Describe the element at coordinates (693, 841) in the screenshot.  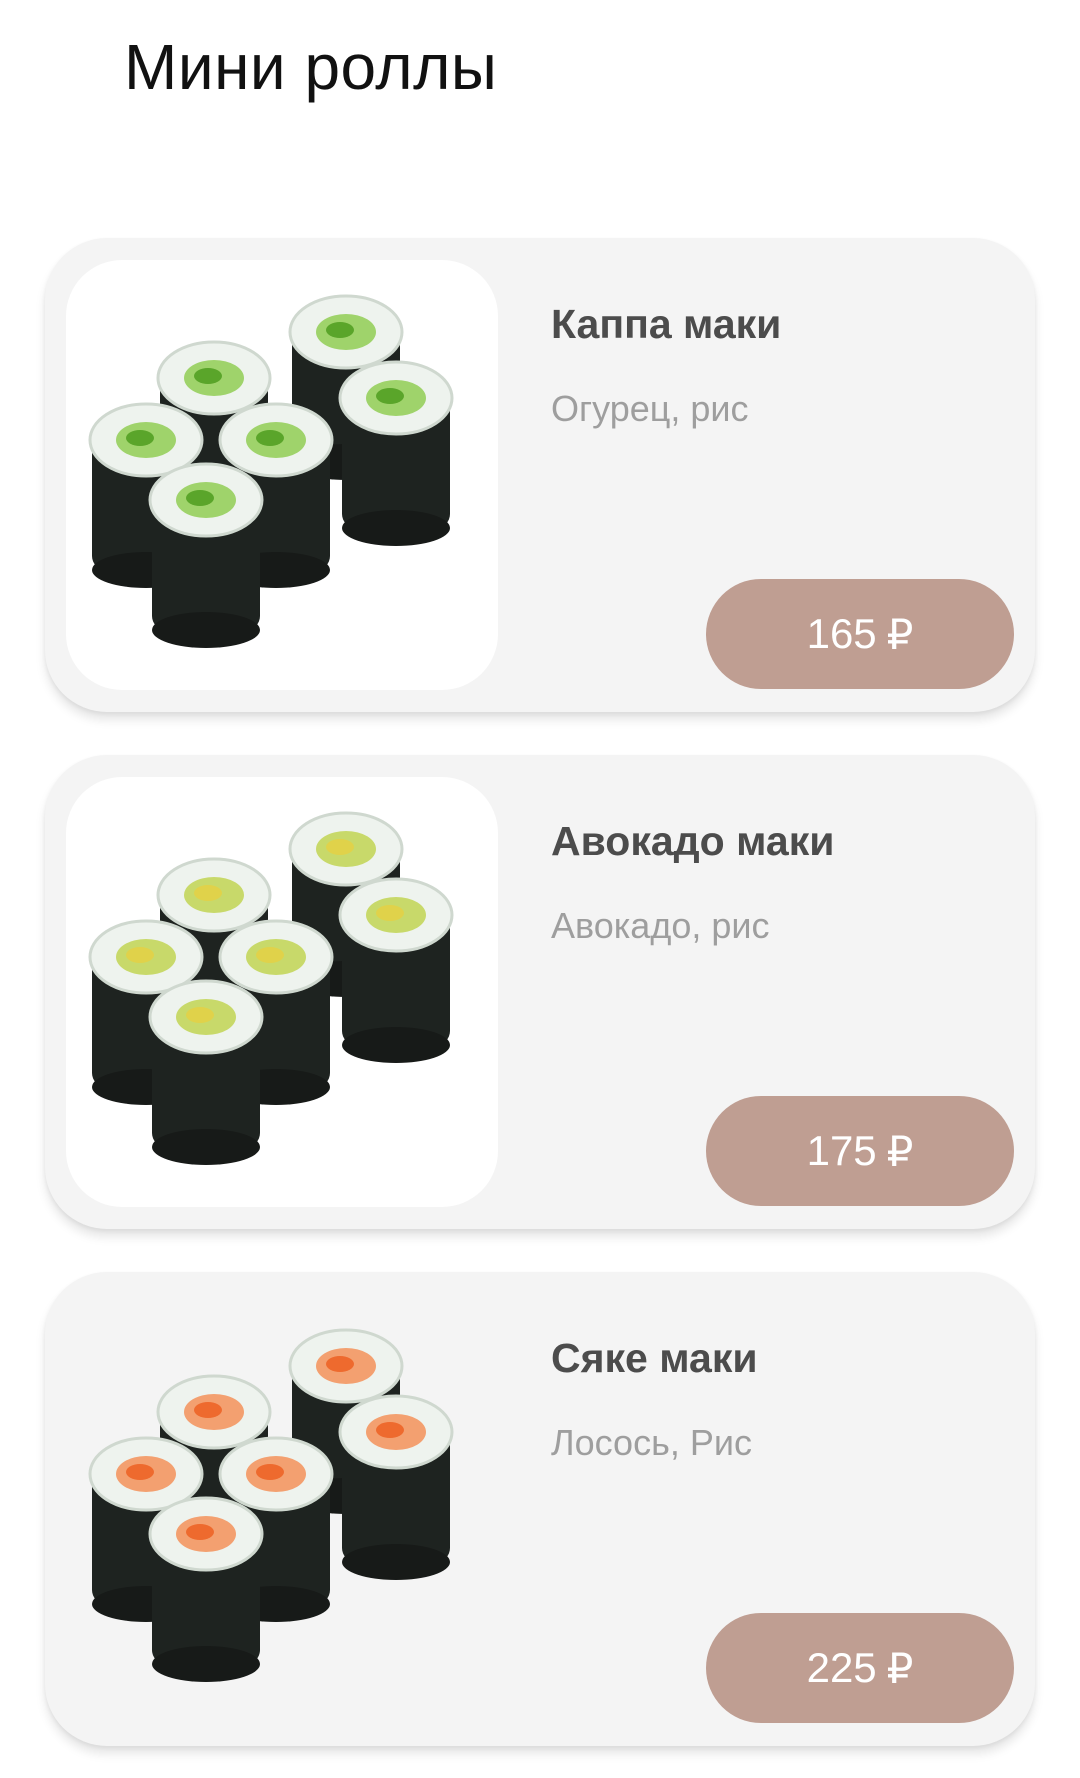
I see `product-name: Авокадо маки` at that location.